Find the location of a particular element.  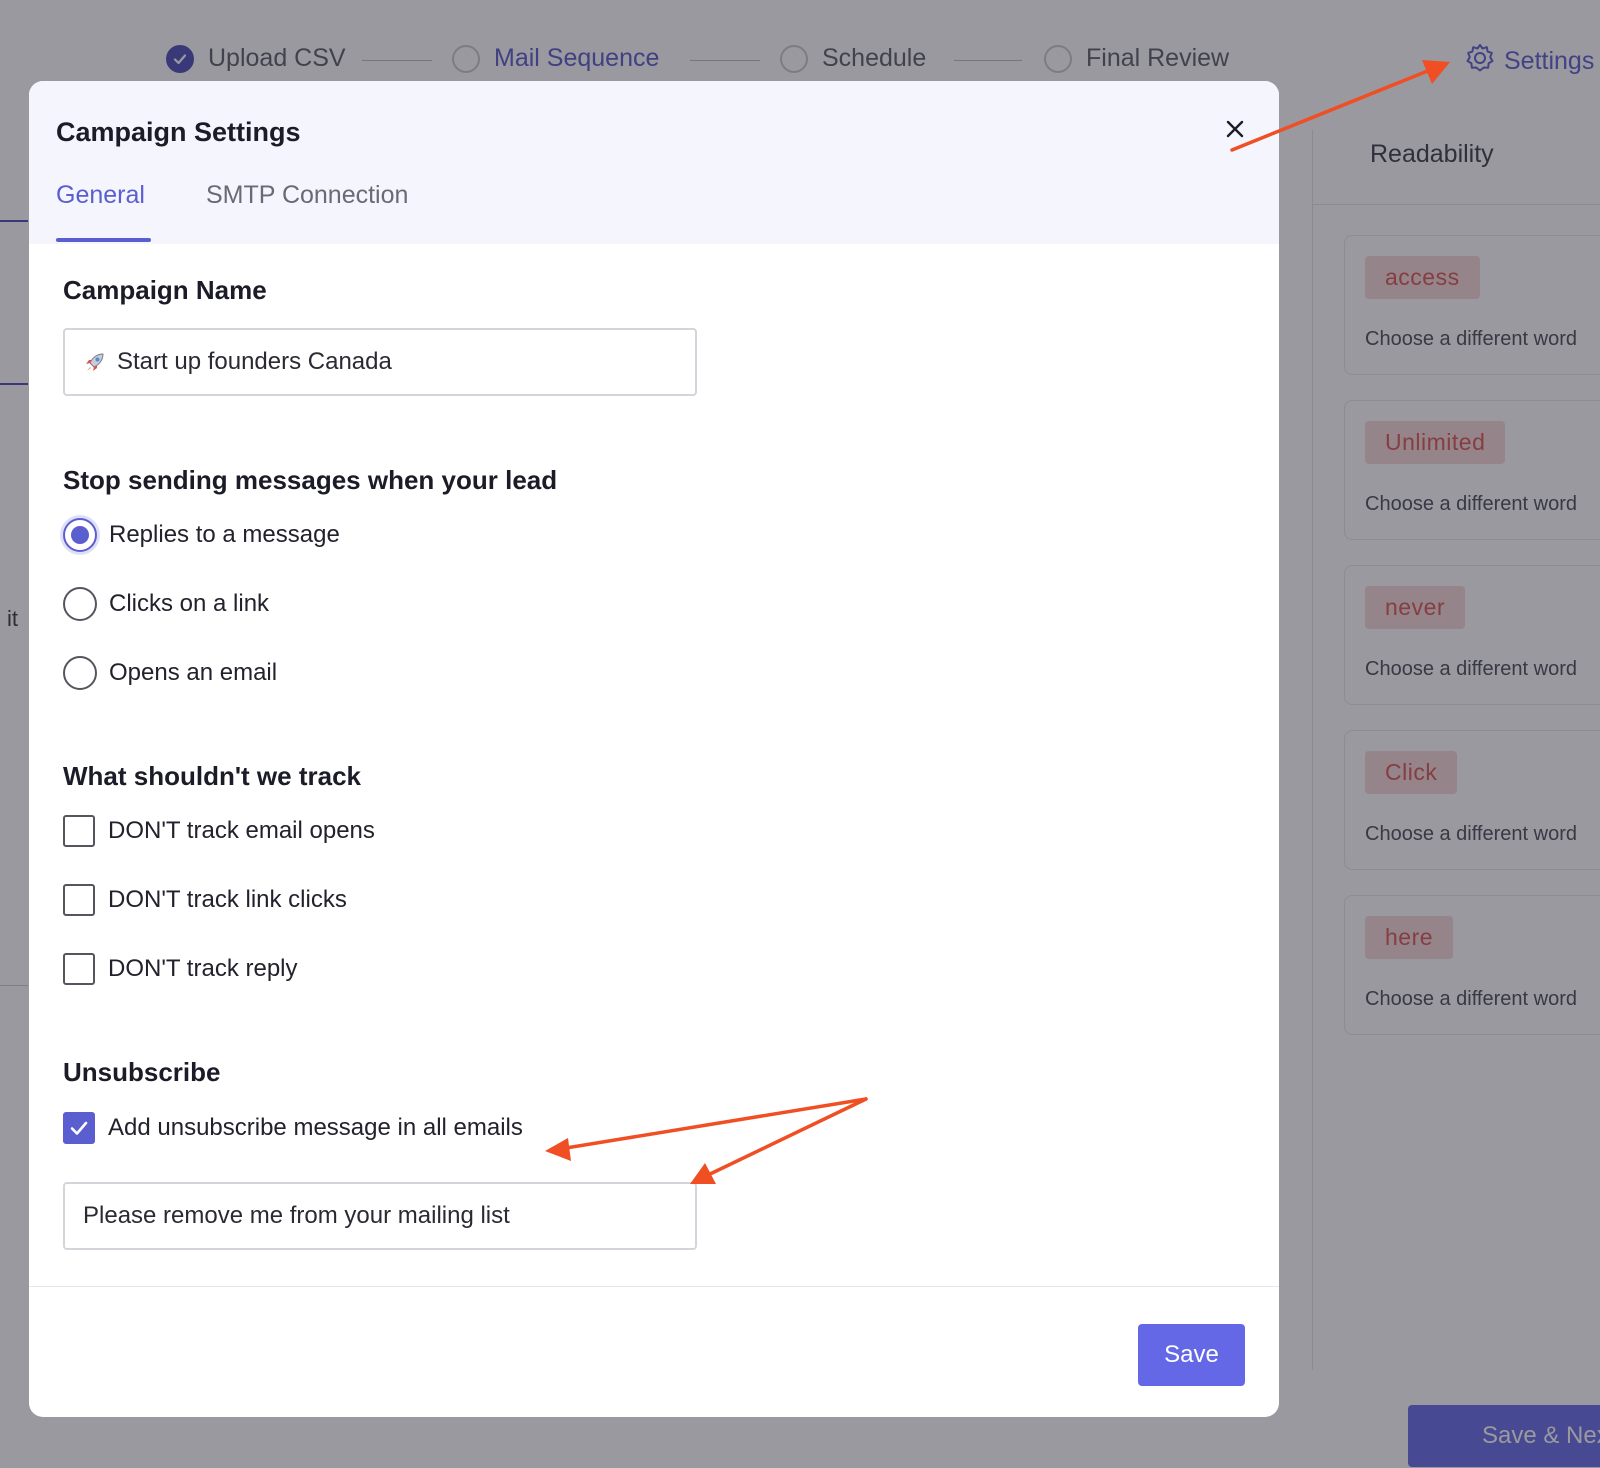

checkmark-icon is located at coordinates (79, 1128).